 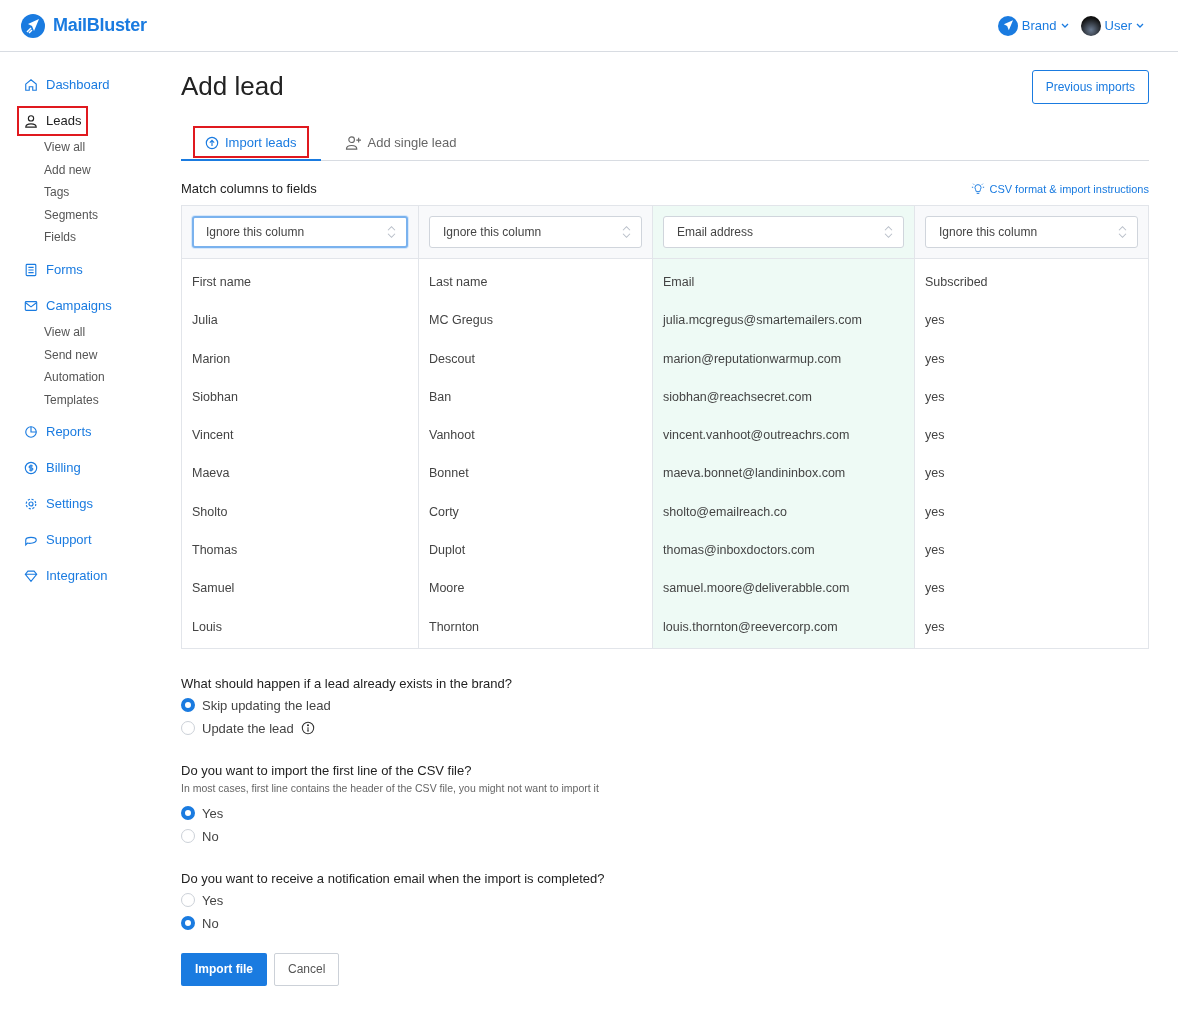 What do you see at coordinates (1112, 25) in the screenshot?
I see `user-menu: User` at bounding box center [1112, 25].